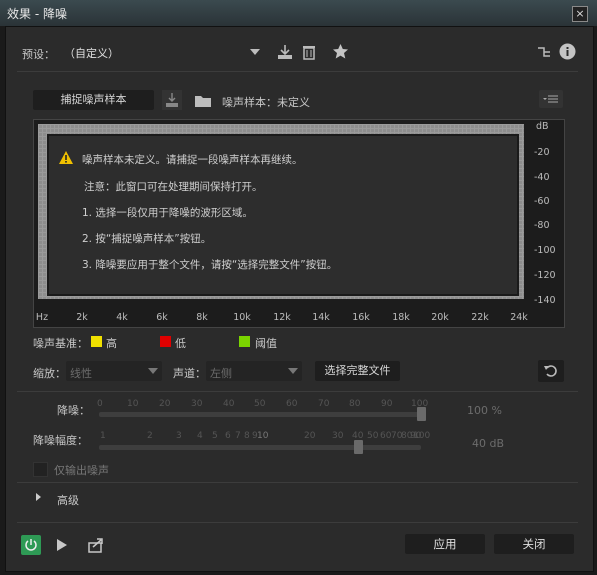 The image size is (597, 575). Describe the element at coordinates (282, 317) in the screenshot. I see `x-tick-label: 12k` at that location.